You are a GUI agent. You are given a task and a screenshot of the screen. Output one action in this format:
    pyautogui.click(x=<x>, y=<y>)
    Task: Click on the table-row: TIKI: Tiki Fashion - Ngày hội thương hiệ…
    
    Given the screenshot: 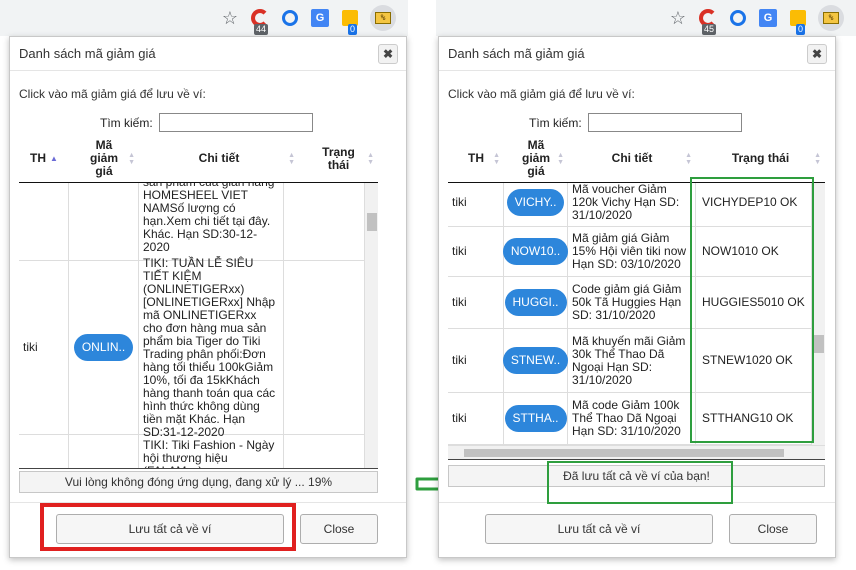 What is the action you would take?
    pyautogui.click(x=191, y=451)
    